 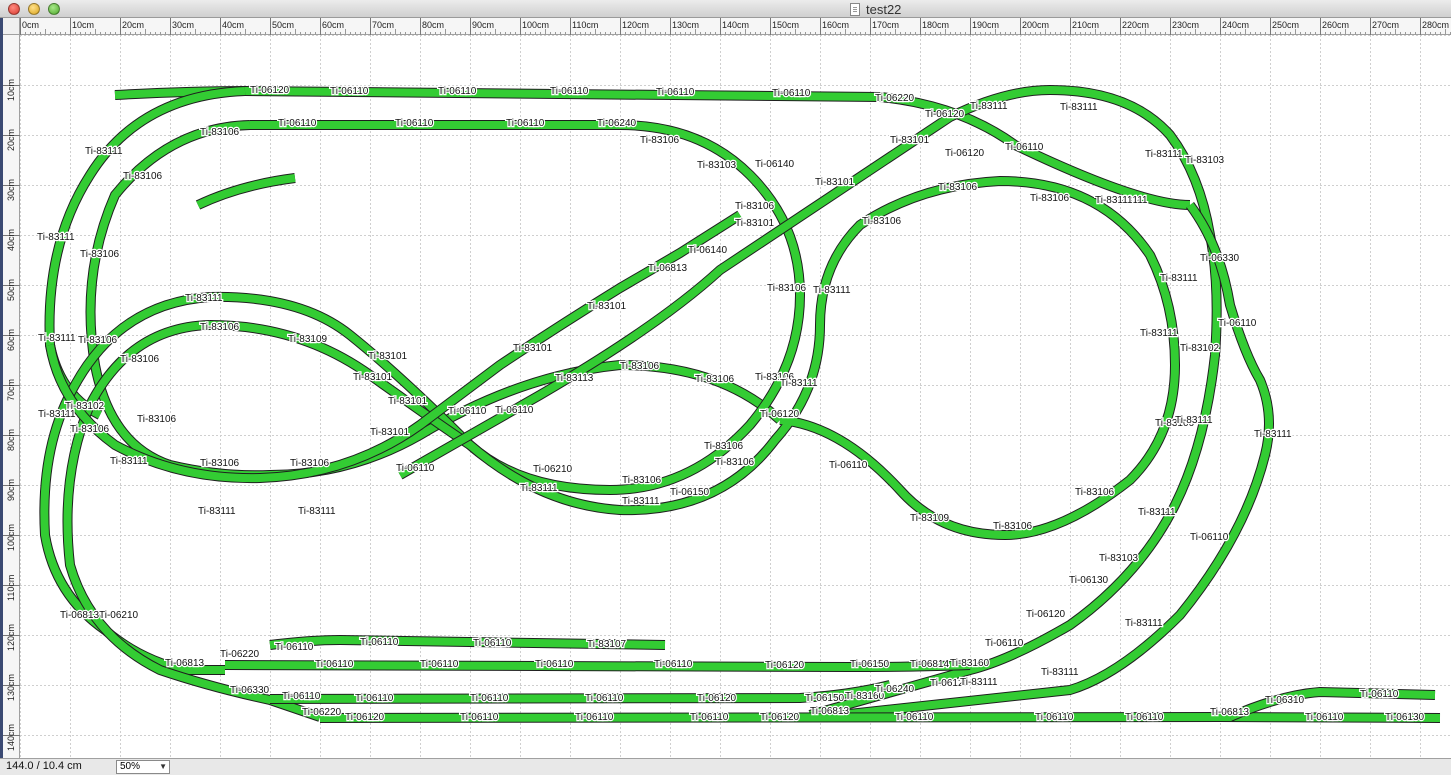 What do you see at coordinates (130, 766) in the screenshot?
I see `zoom-value: 50%` at bounding box center [130, 766].